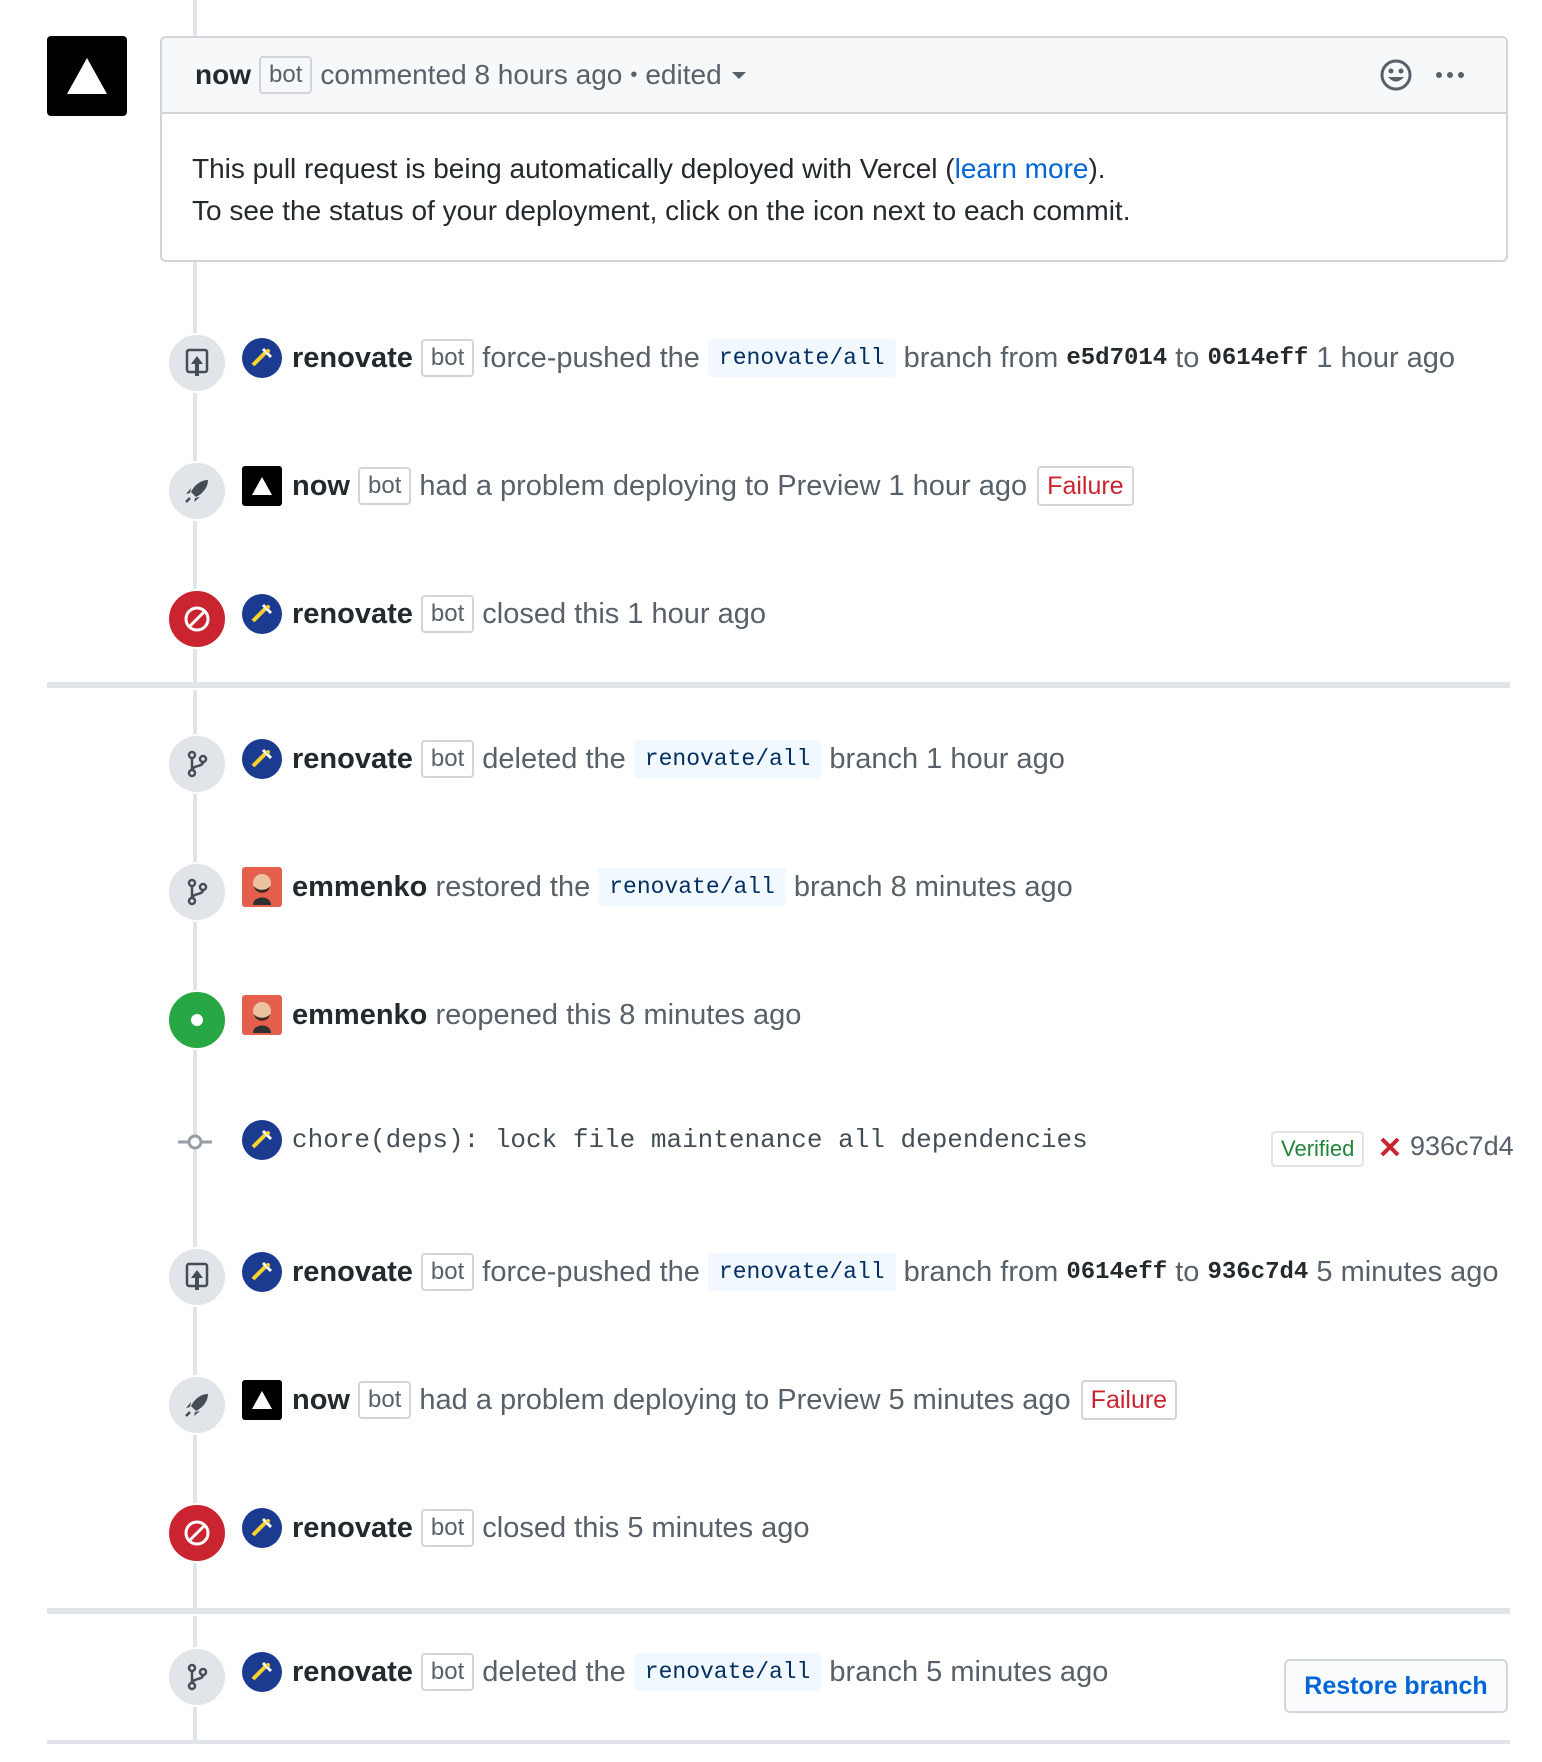 The image size is (1542, 1762). I want to click on timestamp: 1 hour ago, so click(1385, 358).